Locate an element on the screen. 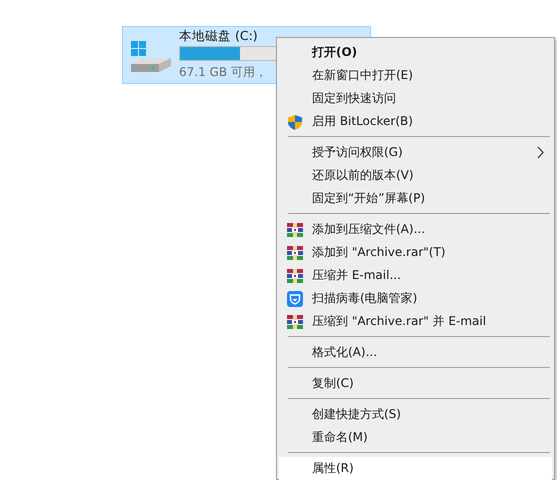 This screenshot has width=557, height=480. chevron-right-icon is located at coordinates (540, 152).